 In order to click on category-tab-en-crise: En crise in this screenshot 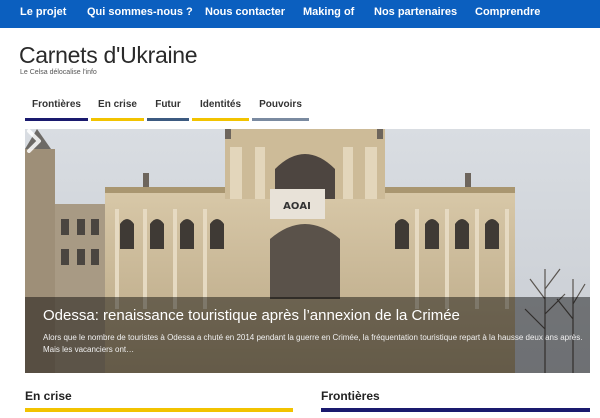, I will do `click(117, 110)`.